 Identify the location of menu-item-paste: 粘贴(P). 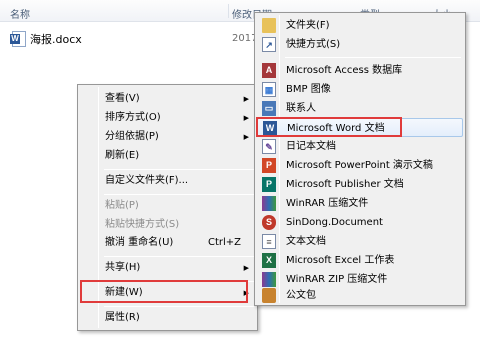
(167, 206).